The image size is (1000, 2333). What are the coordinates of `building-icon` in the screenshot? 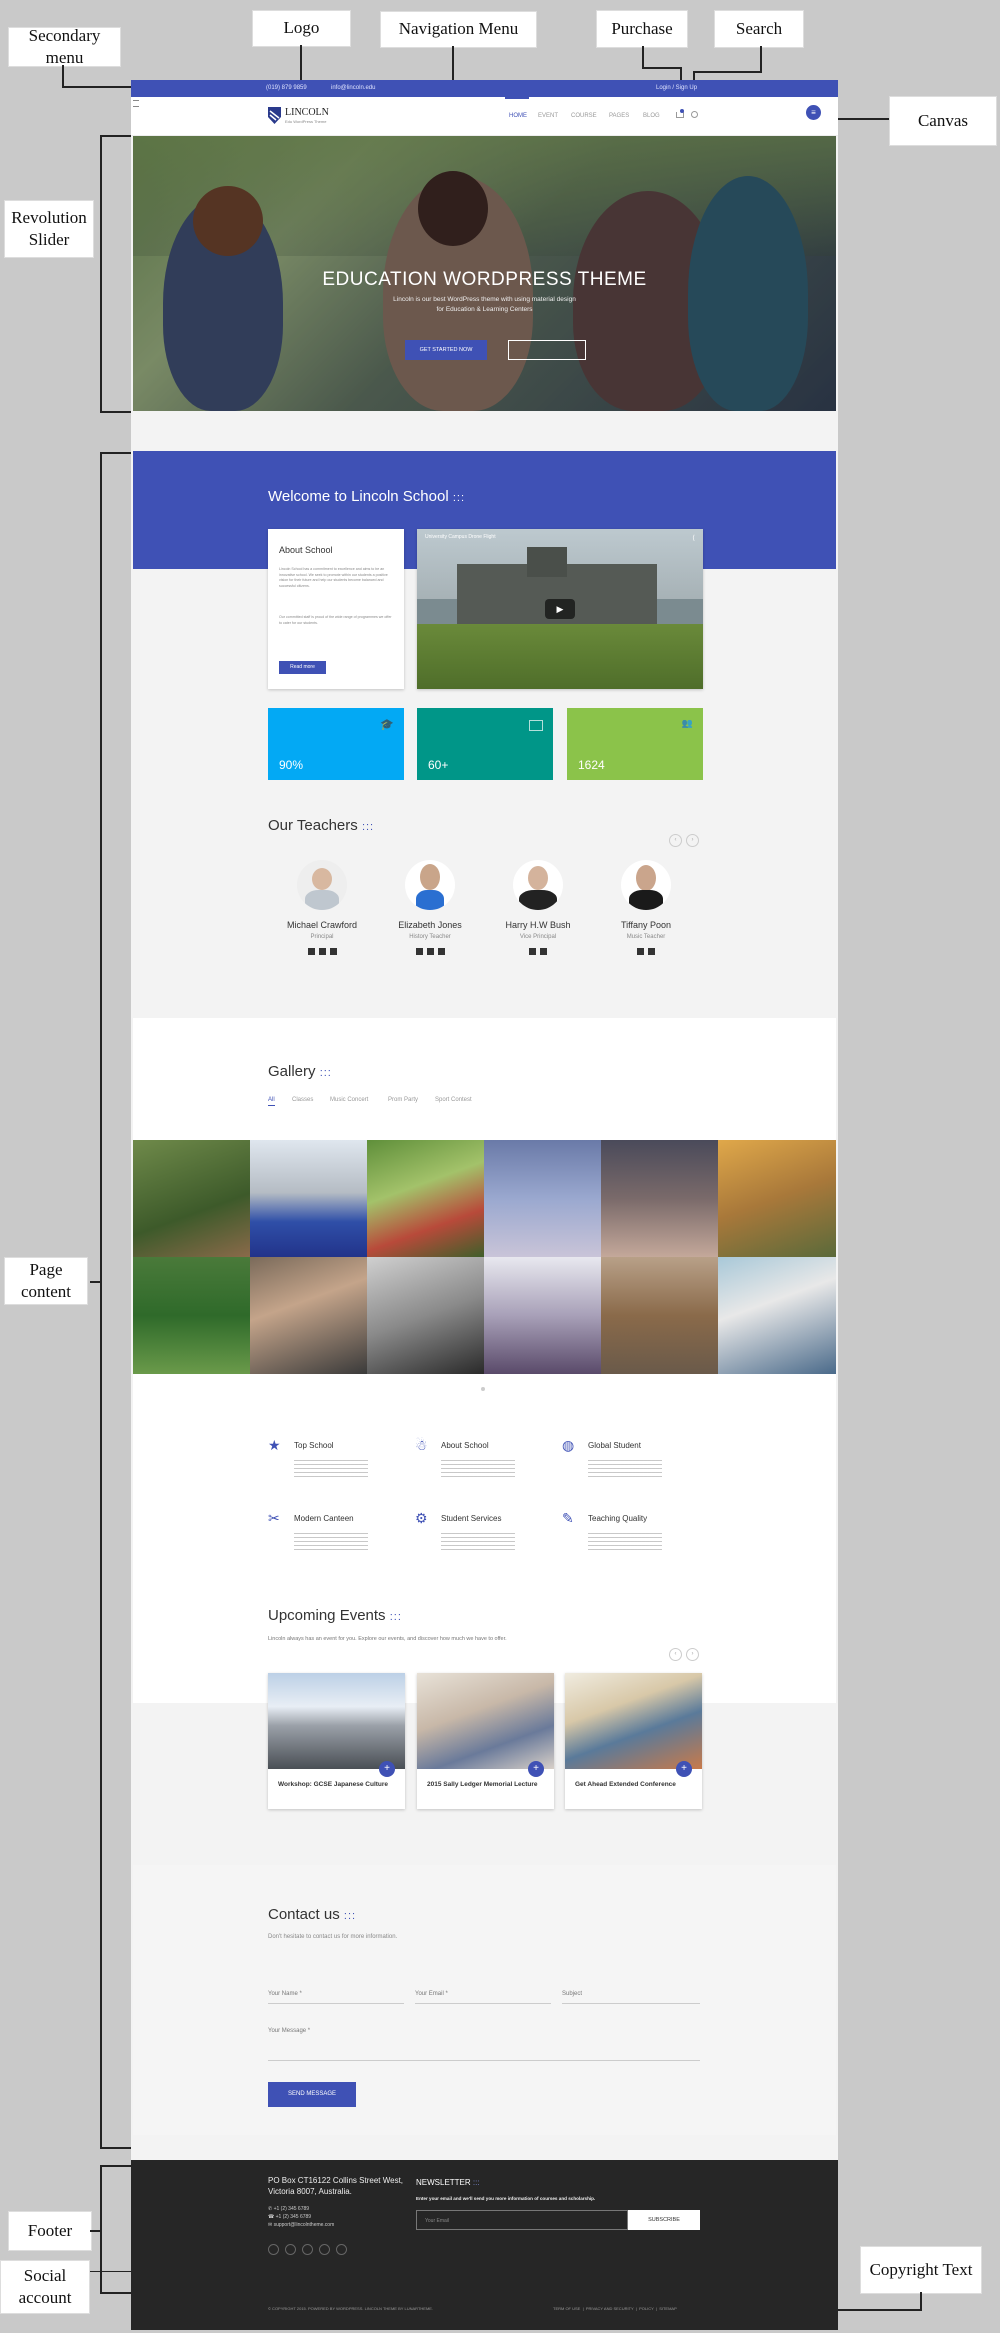 It's located at (536, 725).